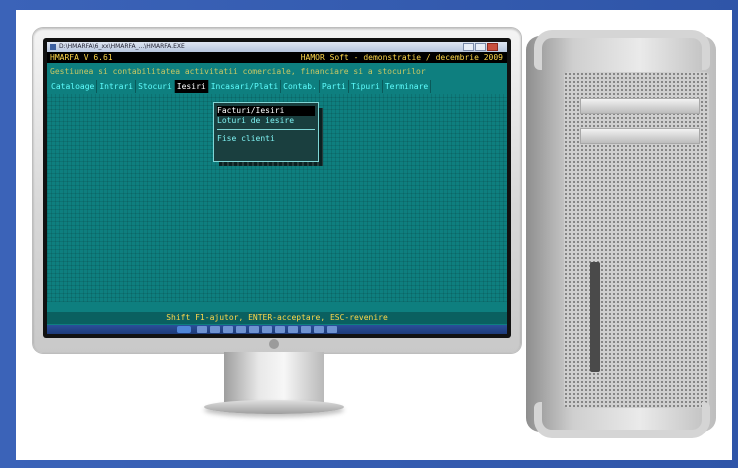 The height and width of the screenshot is (468, 738). I want to click on start-button-icon, so click(184, 329).